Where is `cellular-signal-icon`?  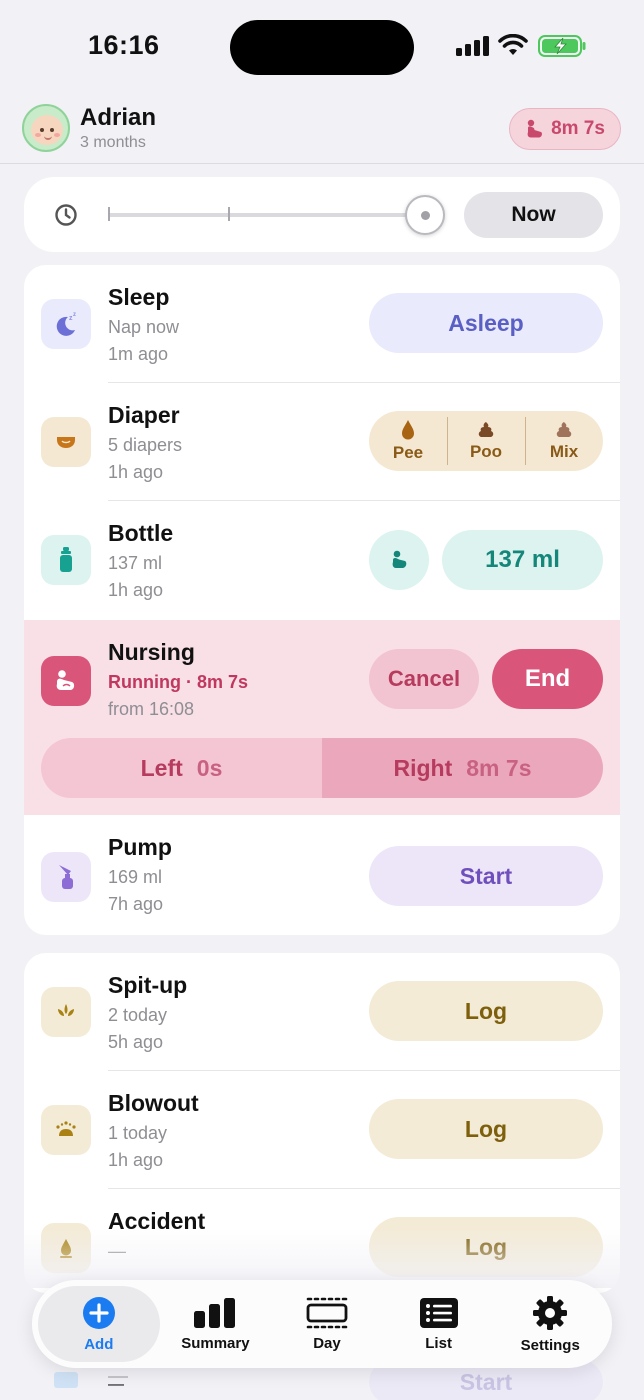 cellular-signal-icon is located at coordinates (472, 46).